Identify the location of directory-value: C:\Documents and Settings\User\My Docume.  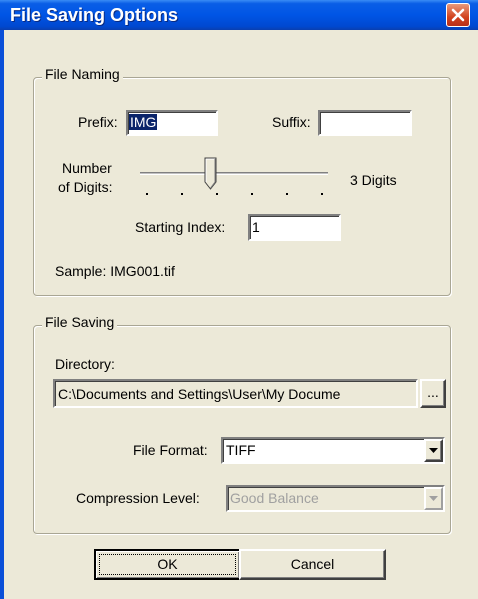
(199, 394).